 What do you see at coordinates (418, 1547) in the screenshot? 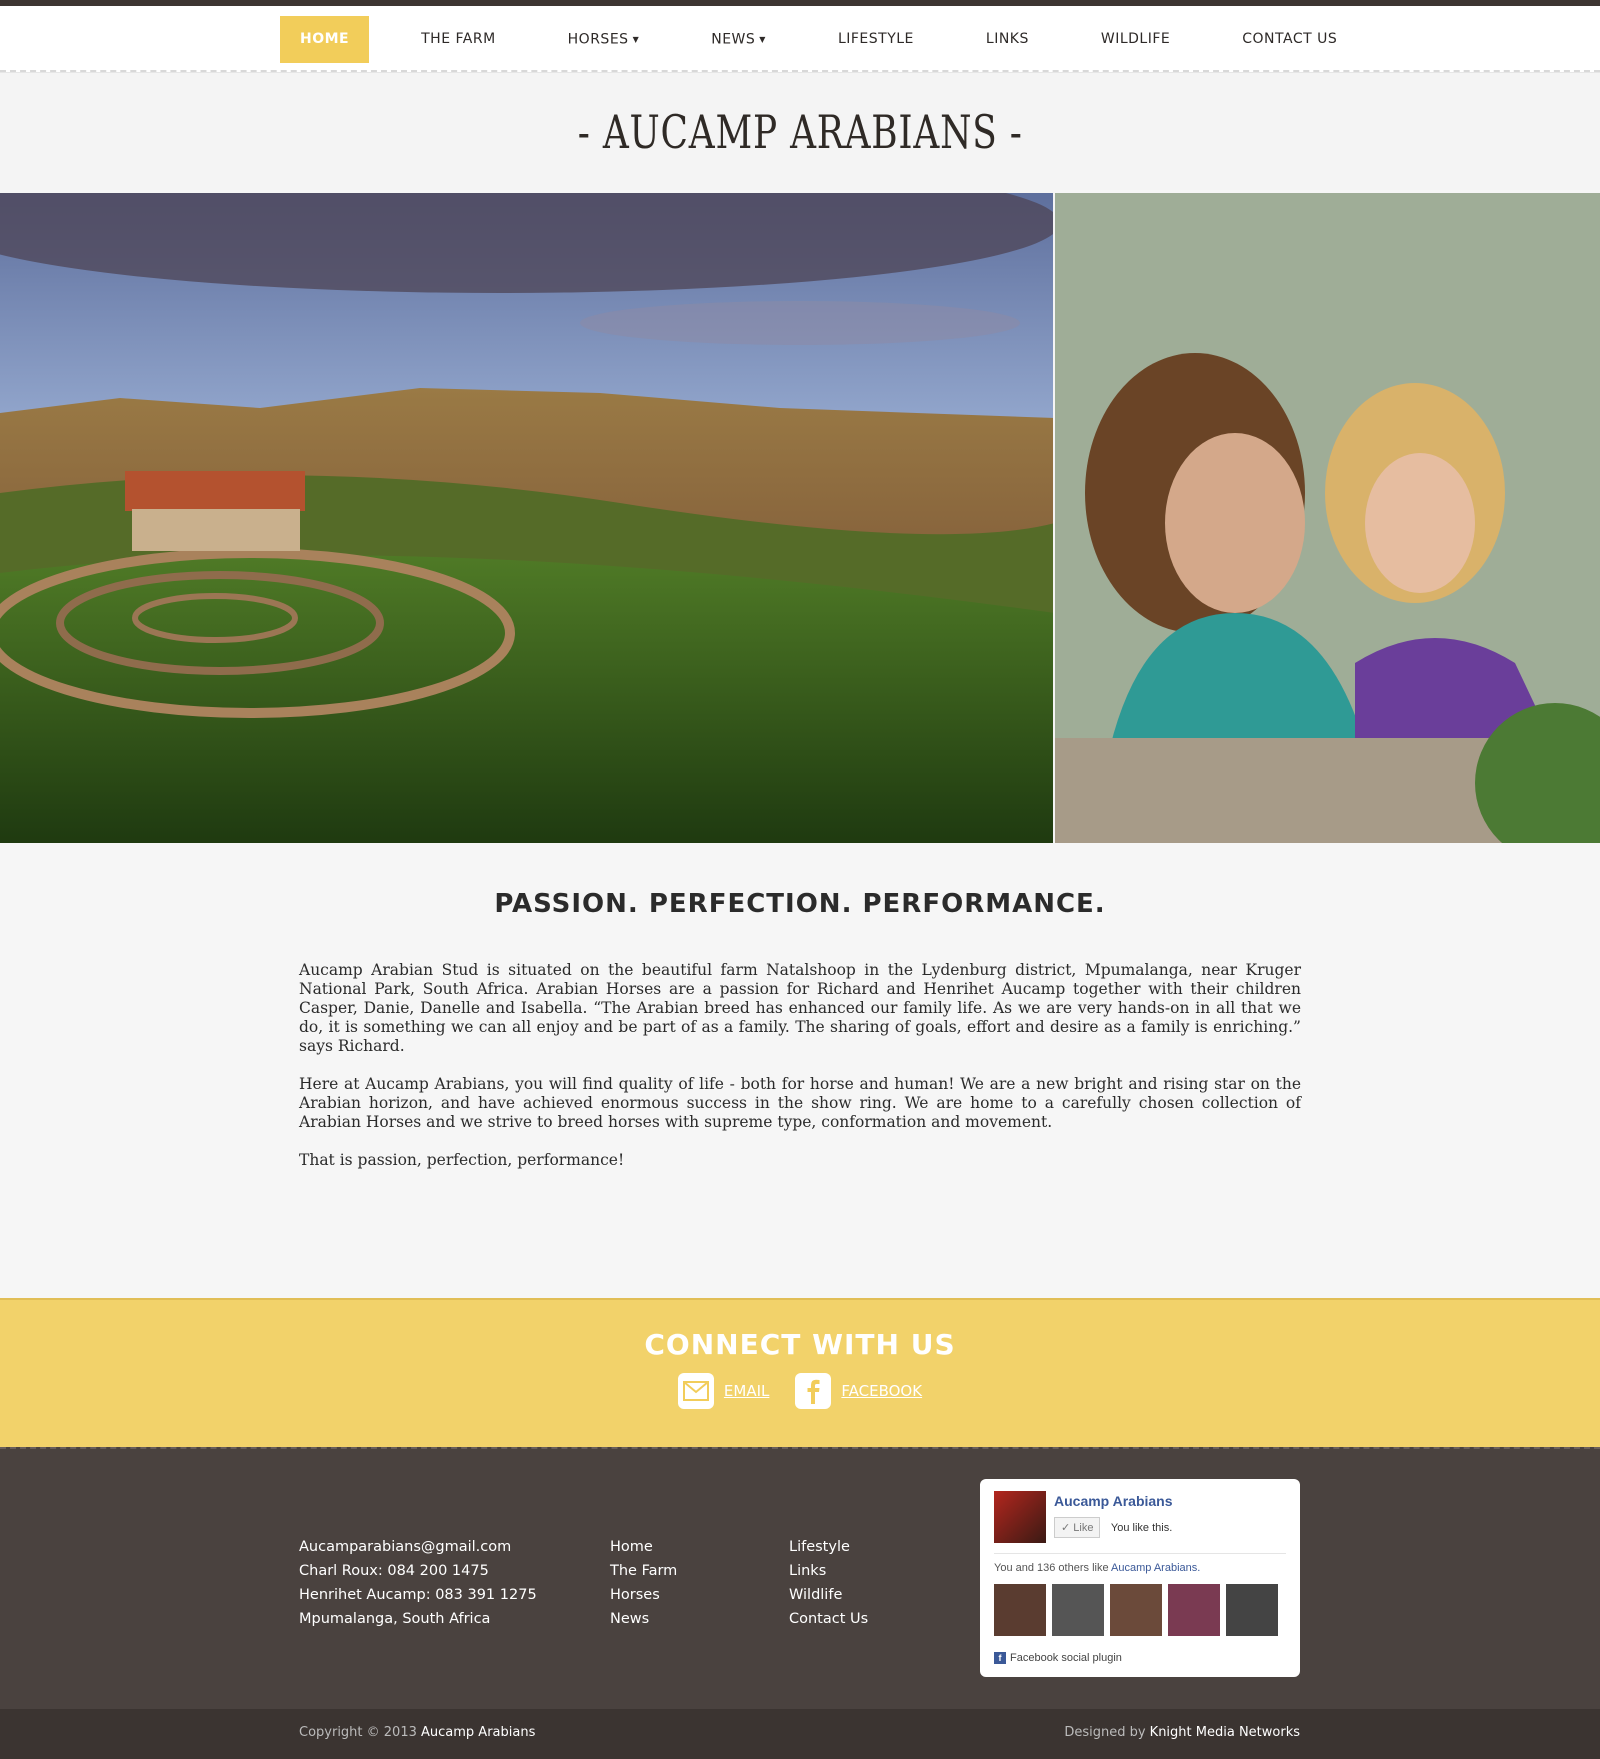
I see `footer-email: Aucamparabians@gmail.com` at bounding box center [418, 1547].